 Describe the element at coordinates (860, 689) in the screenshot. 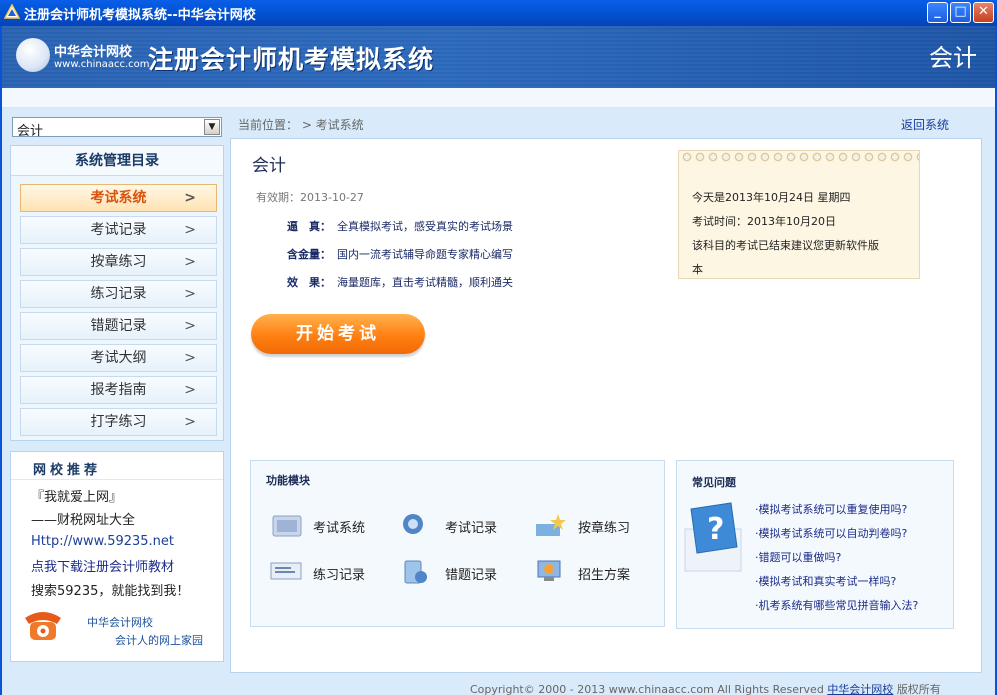

I see `copyright-link: 中华会计网校` at that location.